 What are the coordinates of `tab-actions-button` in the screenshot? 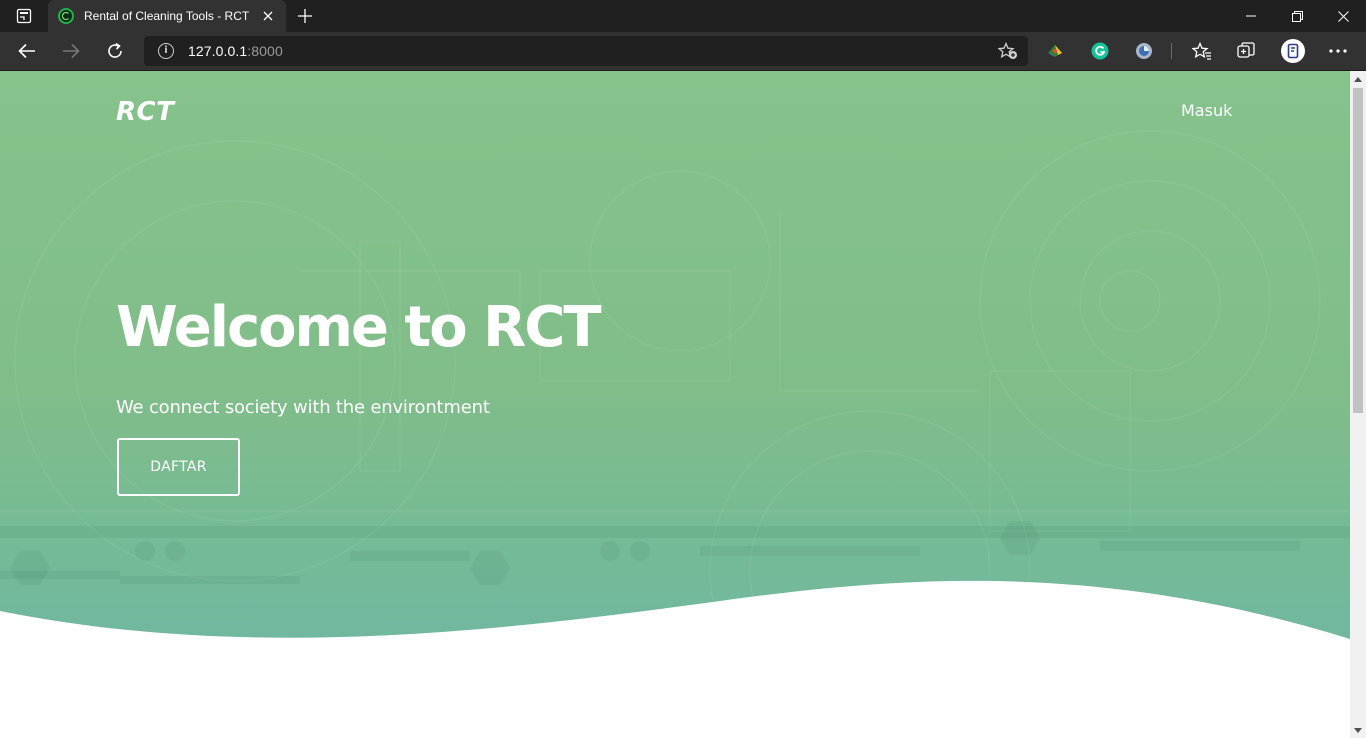 It's located at (24, 16).